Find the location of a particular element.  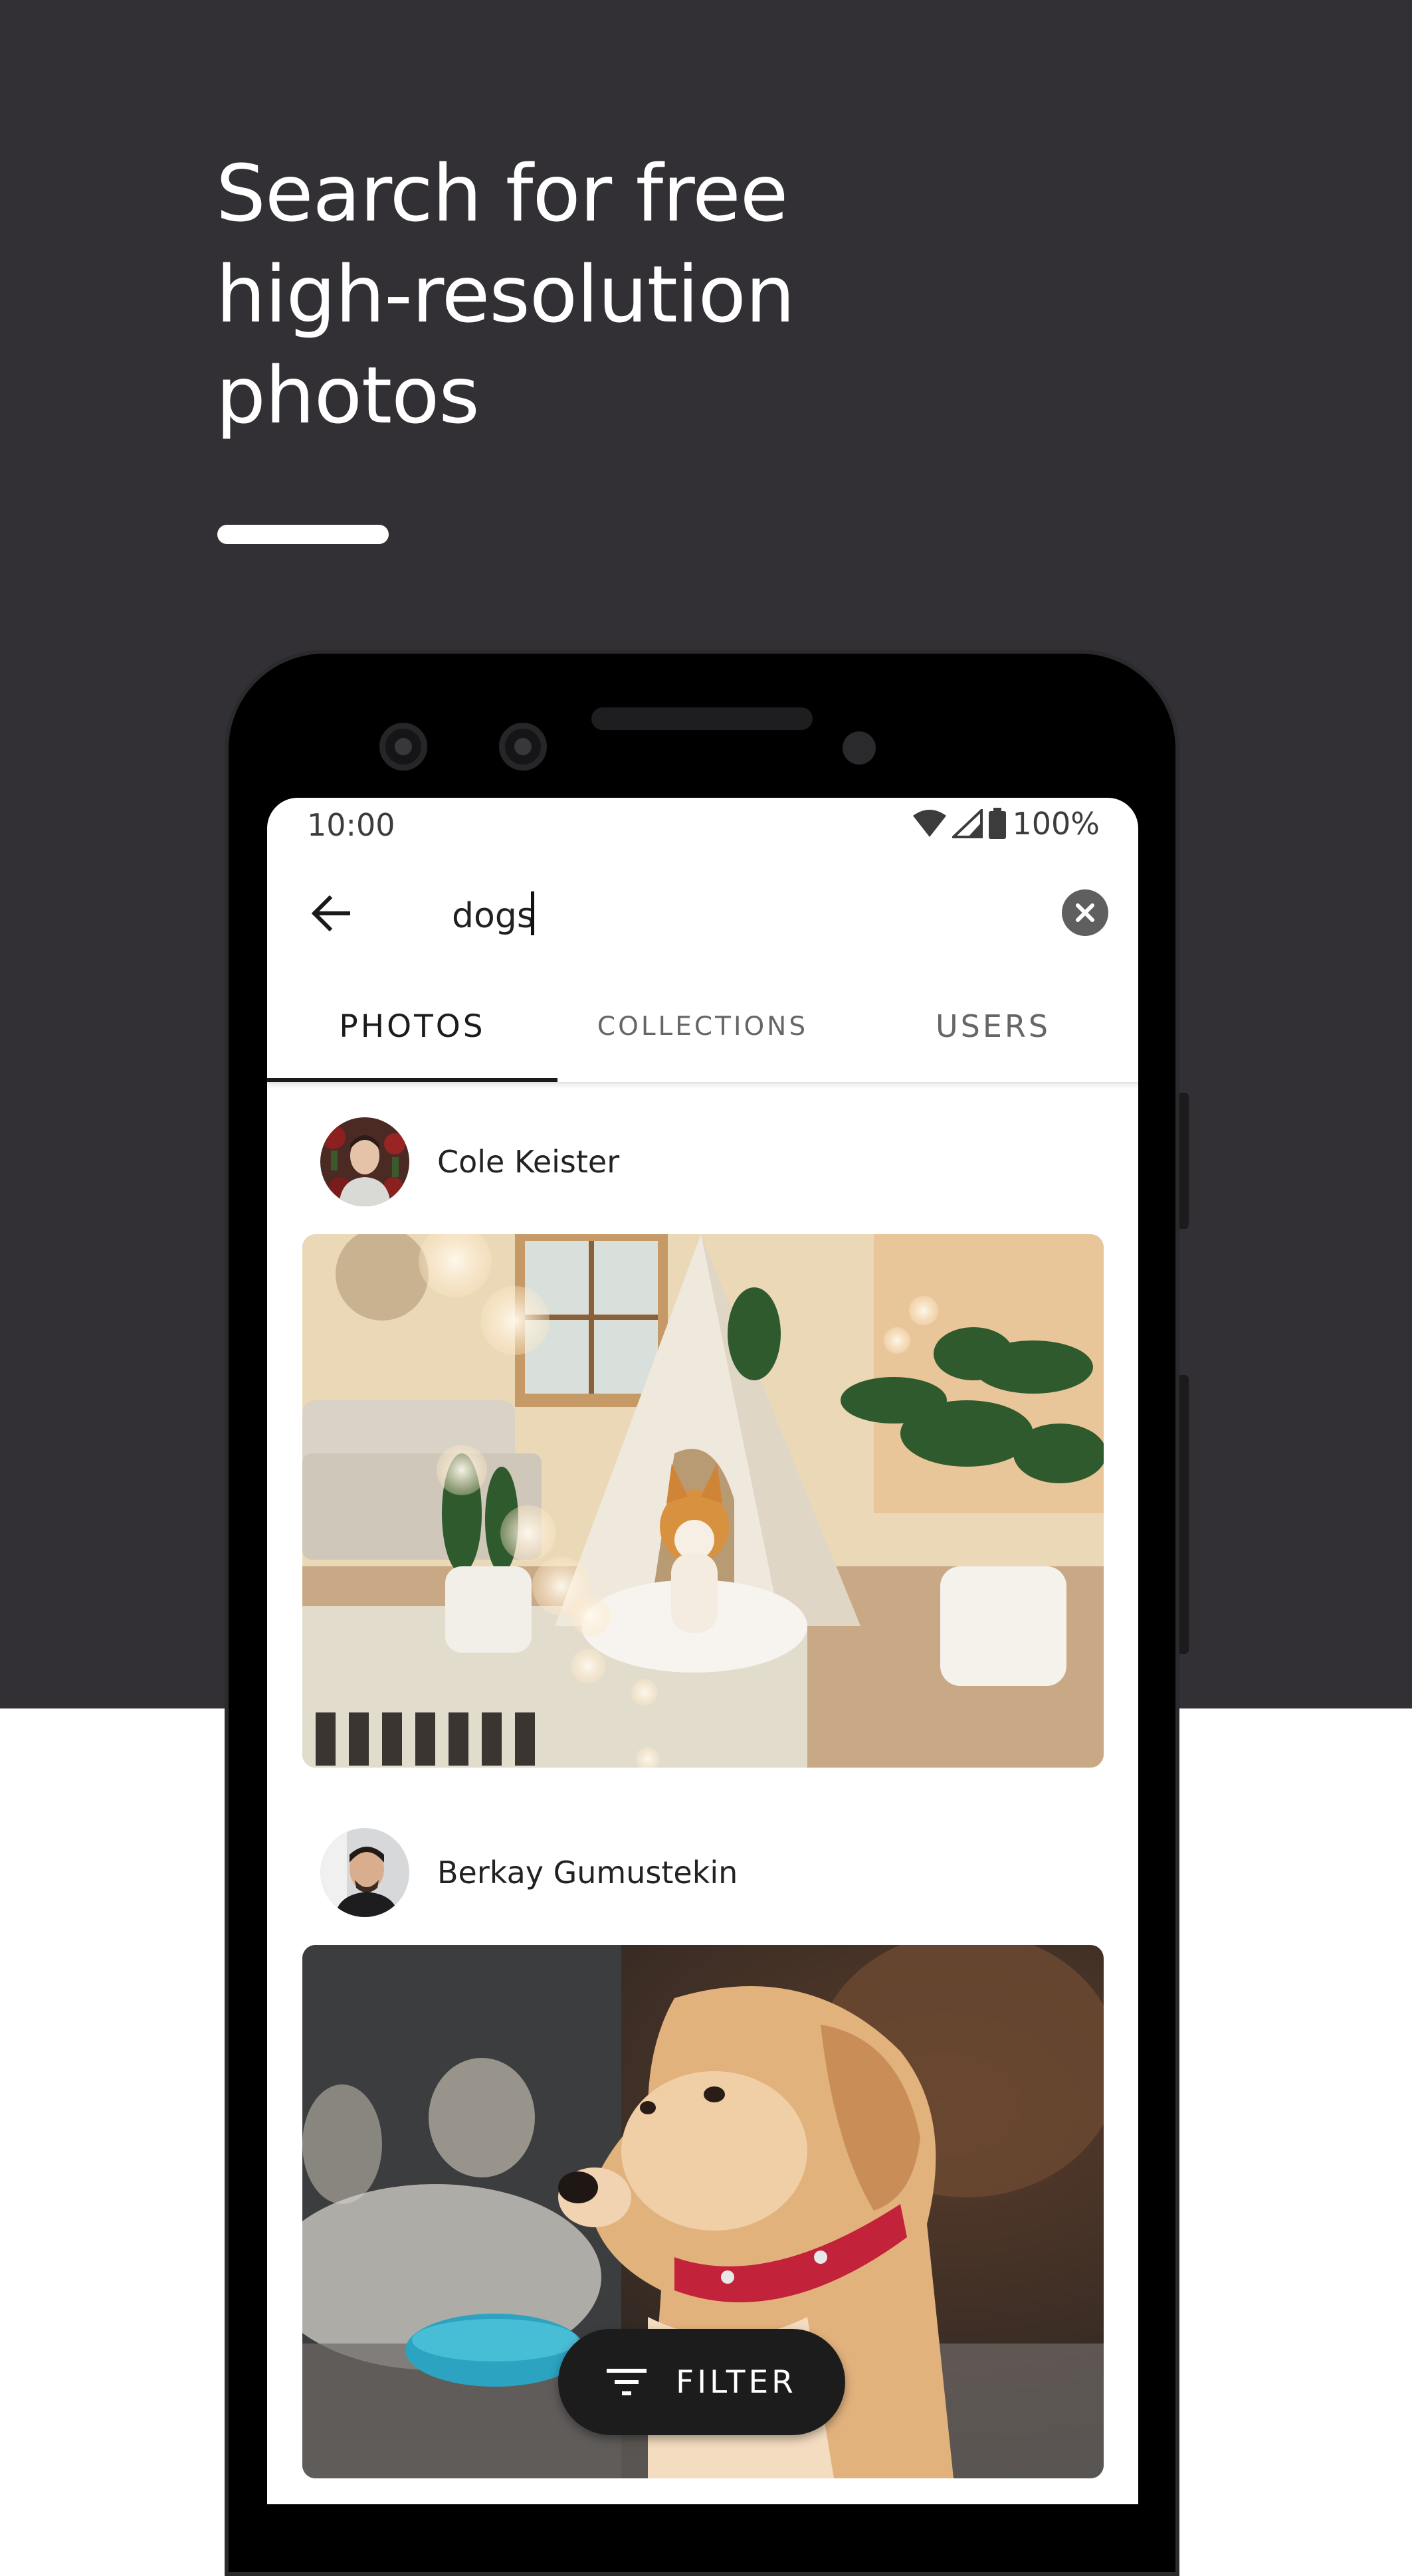

search-tabs: PHOTOS COLLECTIONS USERS is located at coordinates (703, 1027).